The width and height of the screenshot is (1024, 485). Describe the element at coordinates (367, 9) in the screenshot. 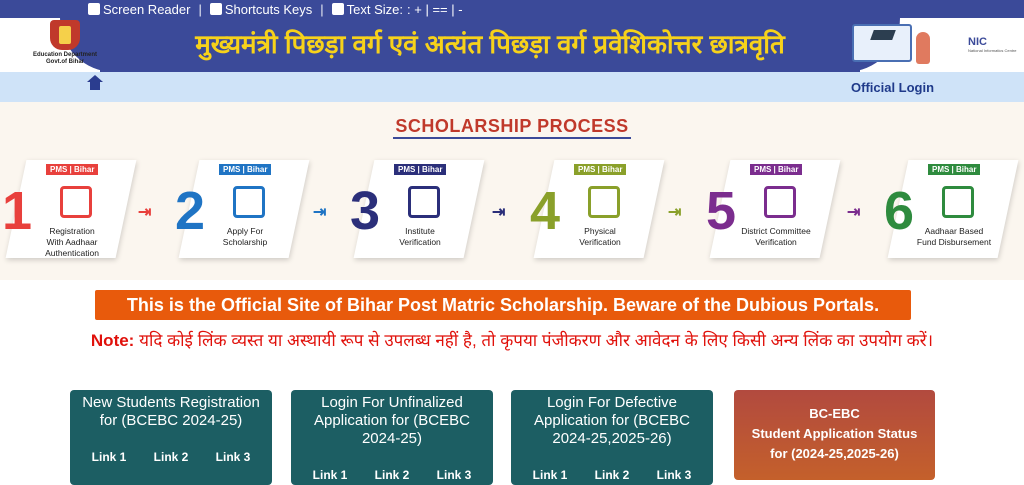

I see `text-size-label: Text Size:` at that location.